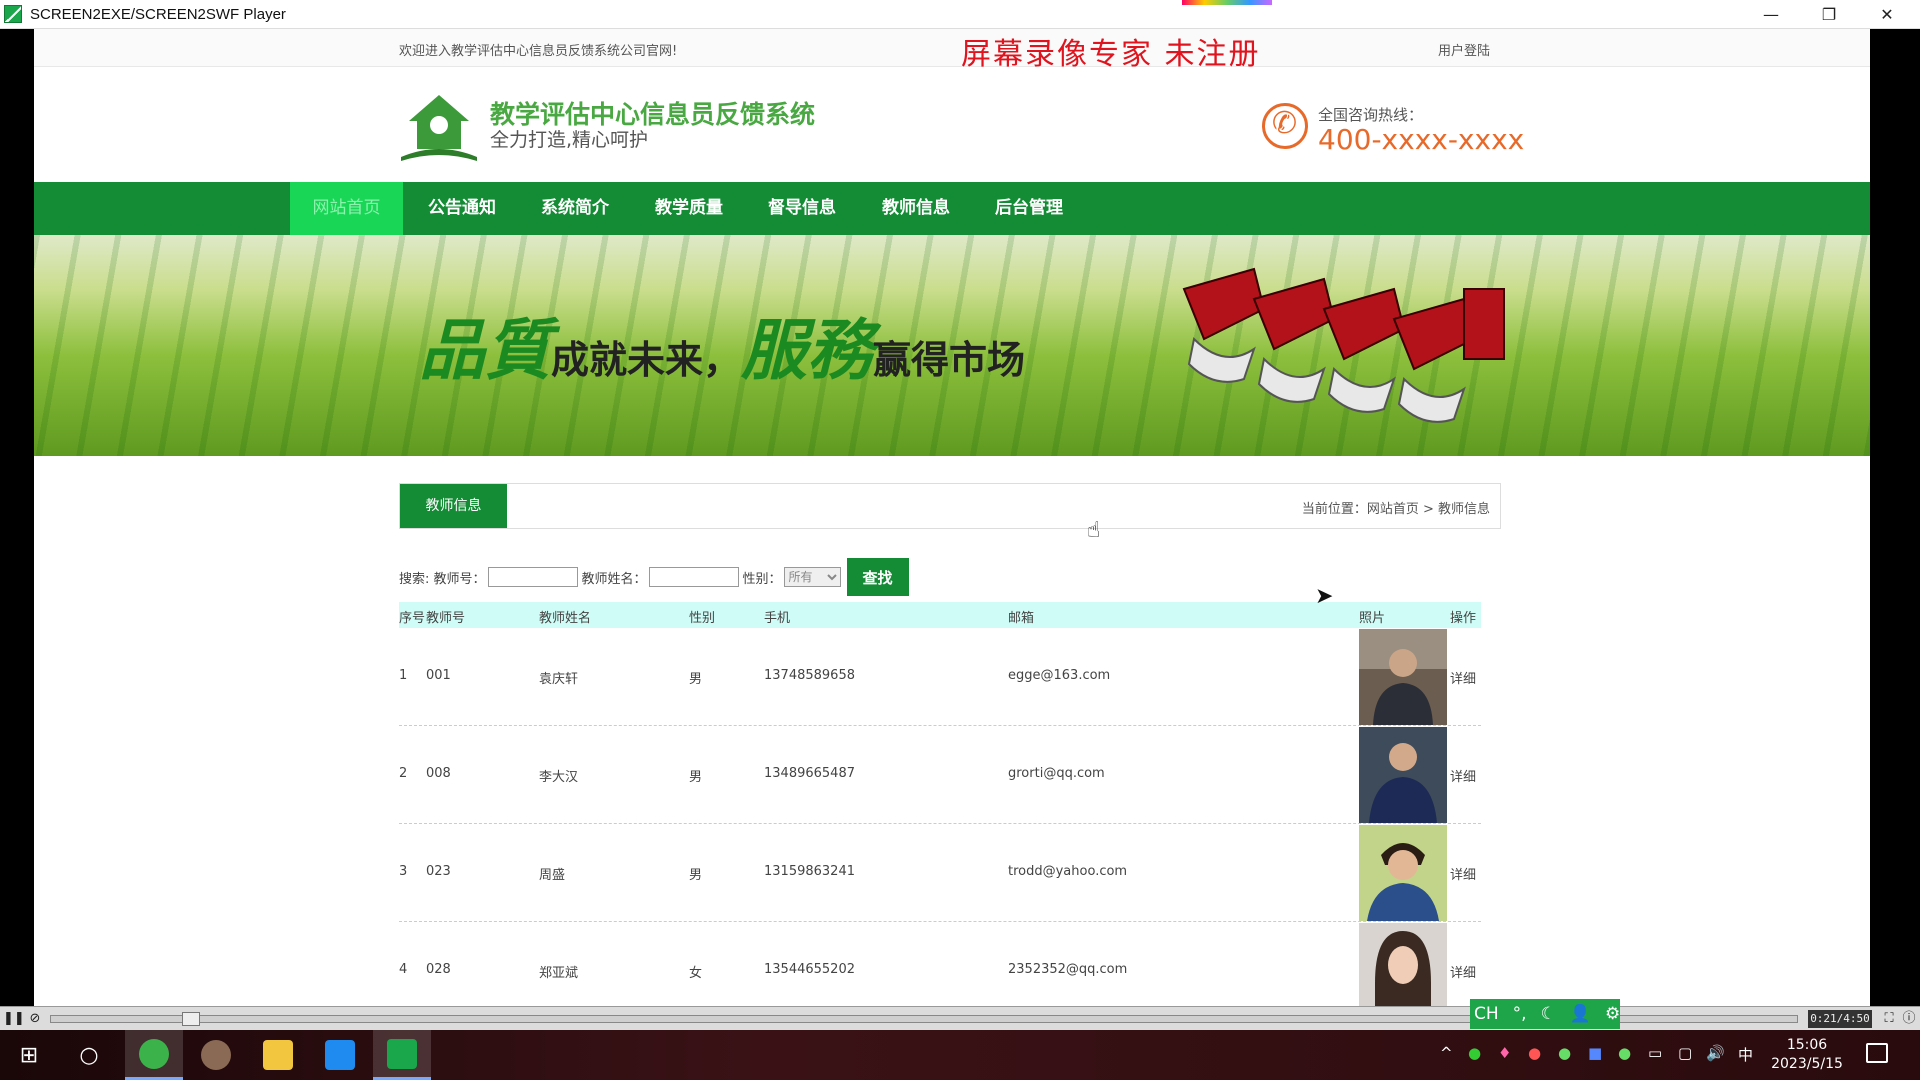 The image size is (1920, 1080). I want to click on nav-item-home: 网站首页, so click(346, 210).